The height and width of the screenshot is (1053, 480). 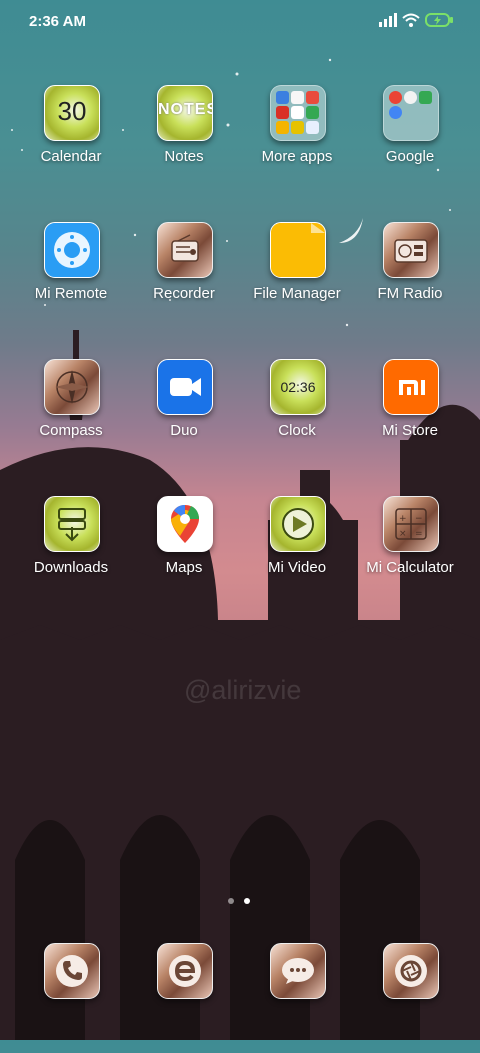 I want to click on messages-icon, so click(x=298, y=971).